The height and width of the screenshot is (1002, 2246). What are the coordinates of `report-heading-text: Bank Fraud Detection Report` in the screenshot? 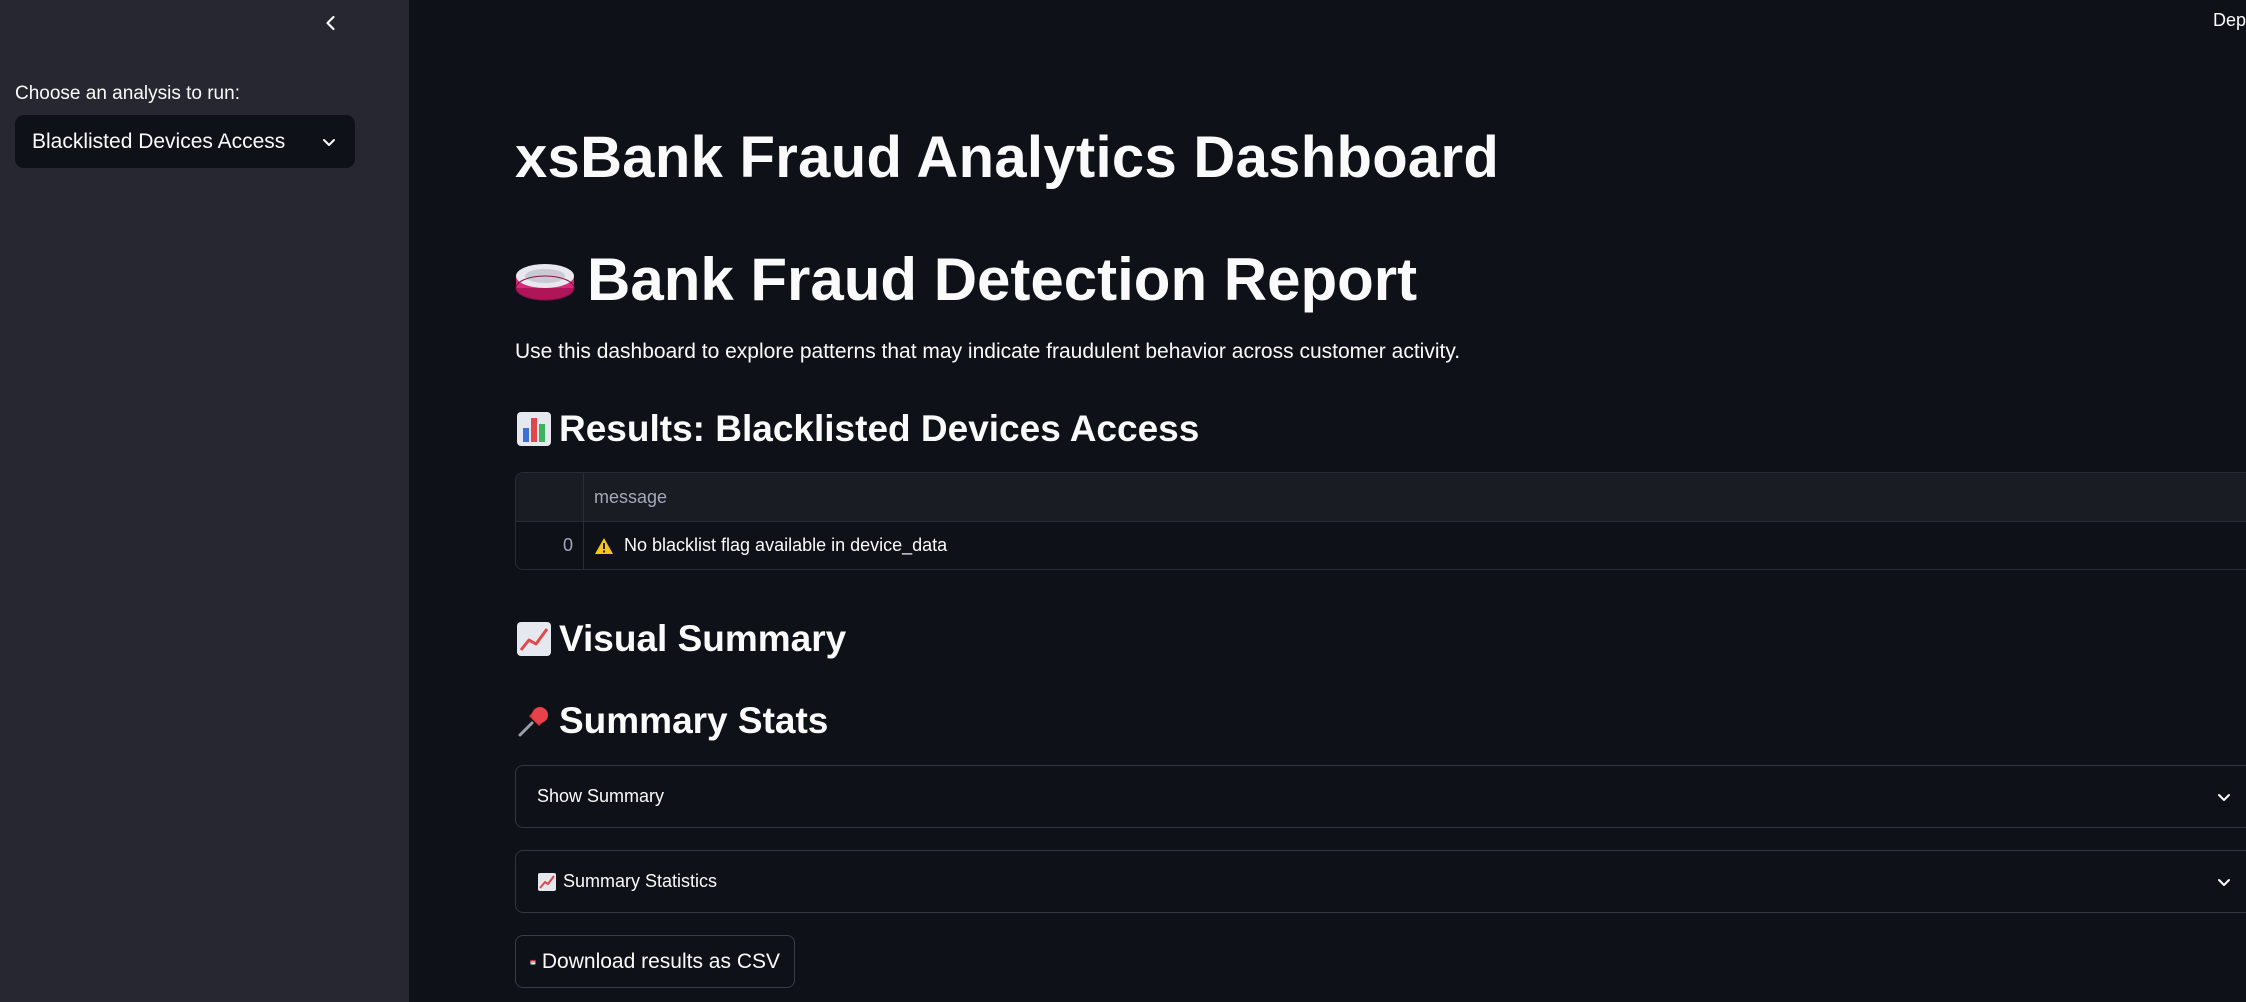 It's located at (1002, 279).